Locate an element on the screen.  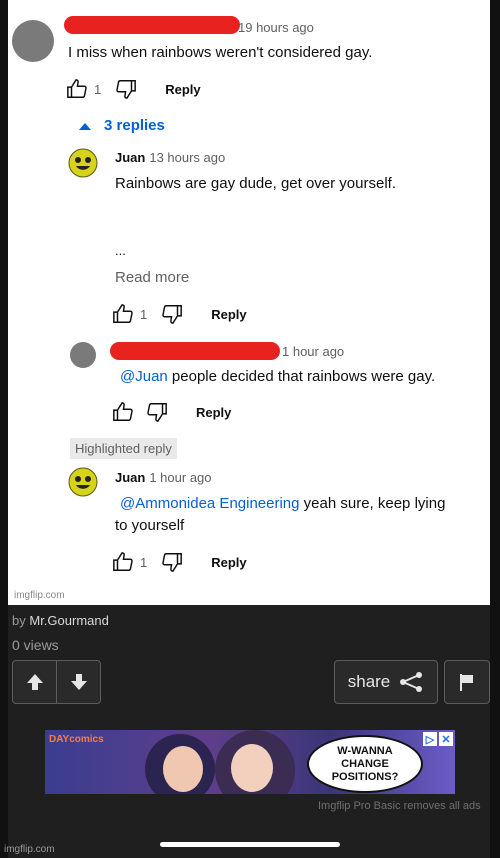
downvote-button is located at coordinates (78, 682).